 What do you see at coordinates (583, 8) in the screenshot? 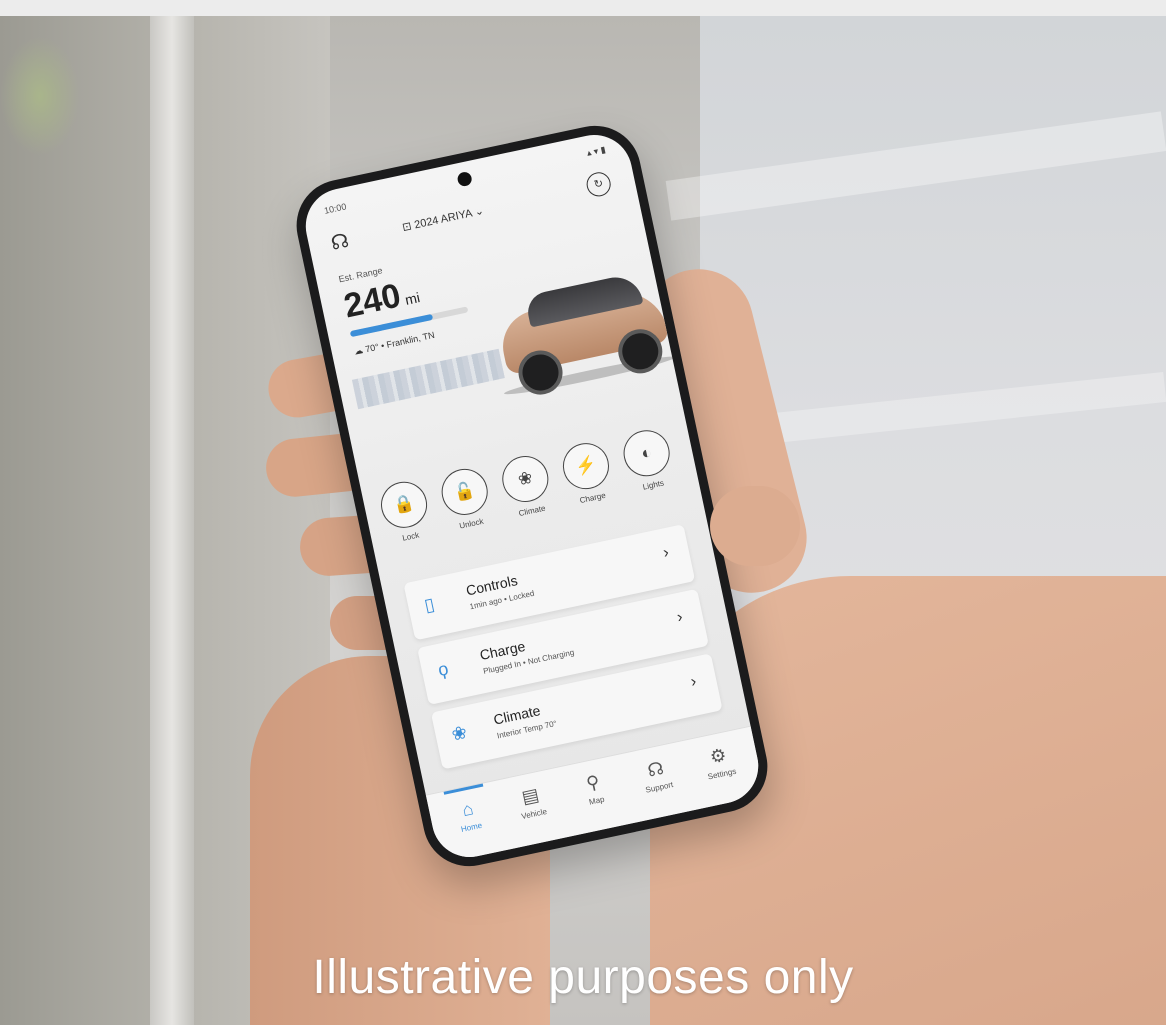
I see `top-strip` at bounding box center [583, 8].